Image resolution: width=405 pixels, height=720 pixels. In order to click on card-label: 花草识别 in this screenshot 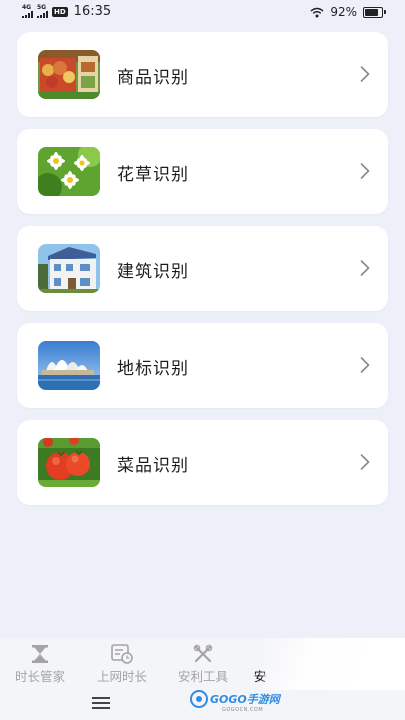, I will do `click(153, 175)`.